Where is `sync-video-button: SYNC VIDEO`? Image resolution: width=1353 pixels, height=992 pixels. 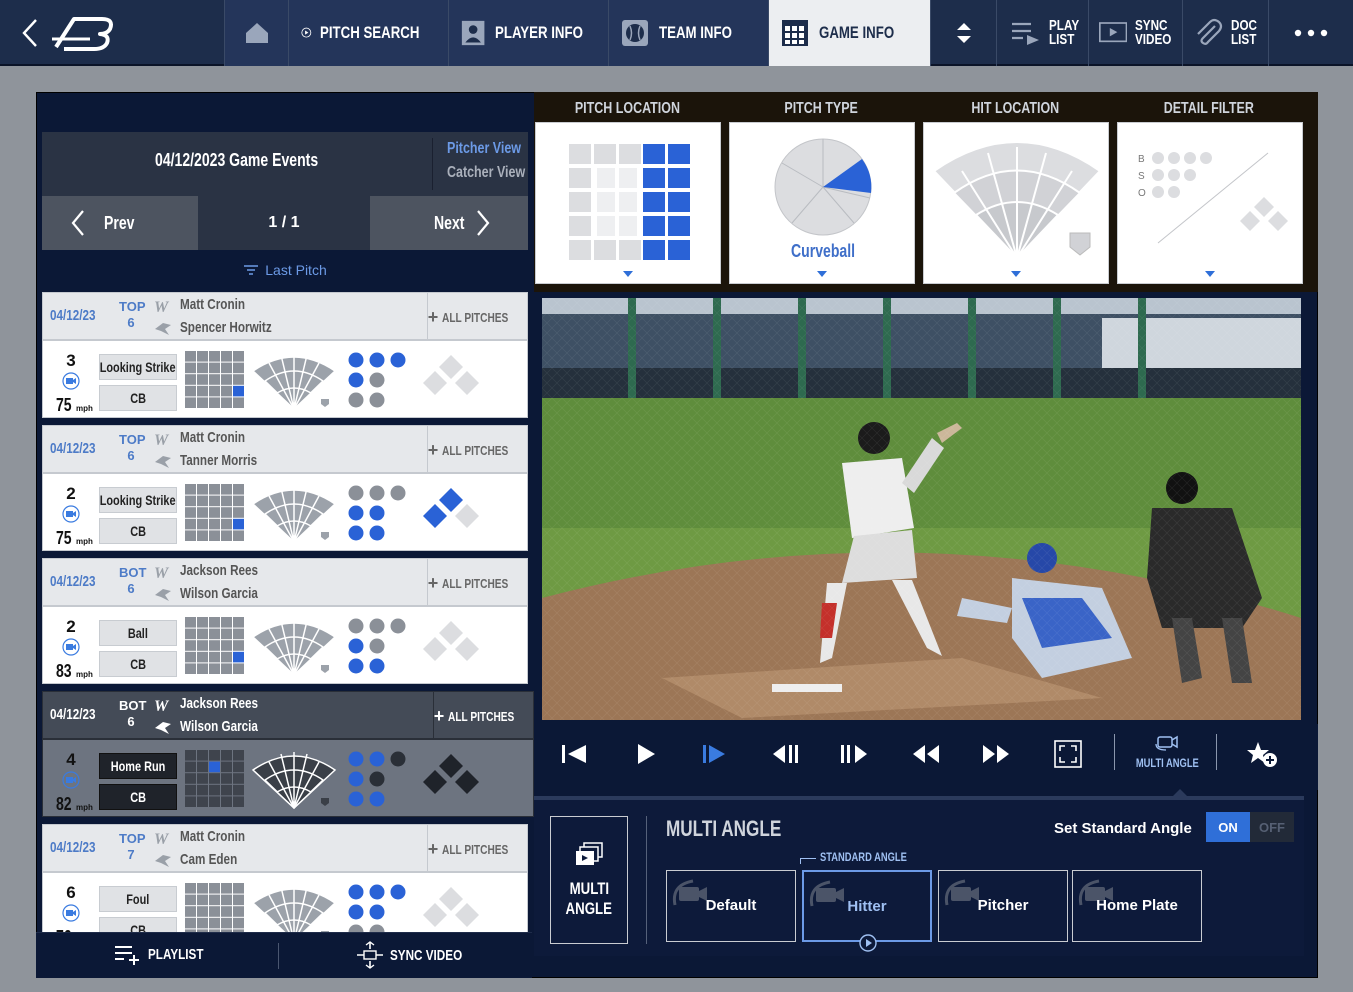
sync-video-button: SYNC VIDEO is located at coordinates (1135, 33).